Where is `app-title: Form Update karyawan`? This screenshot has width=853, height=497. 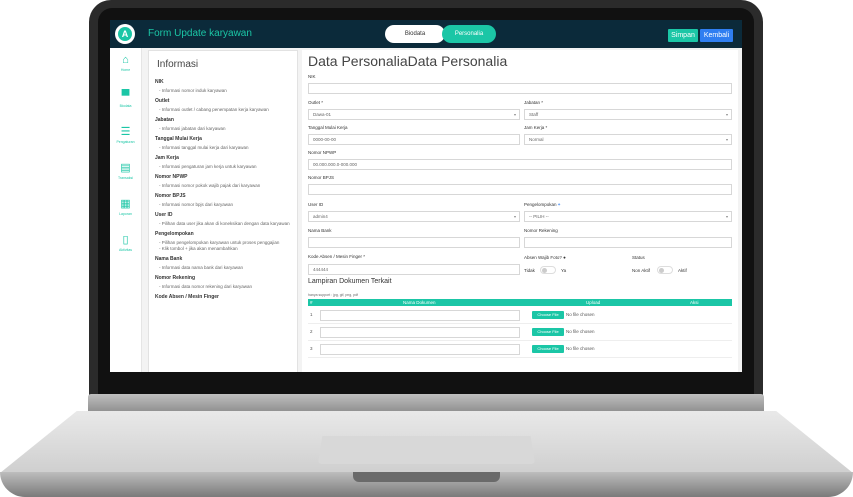 app-title: Form Update karyawan is located at coordinates (200, 33).